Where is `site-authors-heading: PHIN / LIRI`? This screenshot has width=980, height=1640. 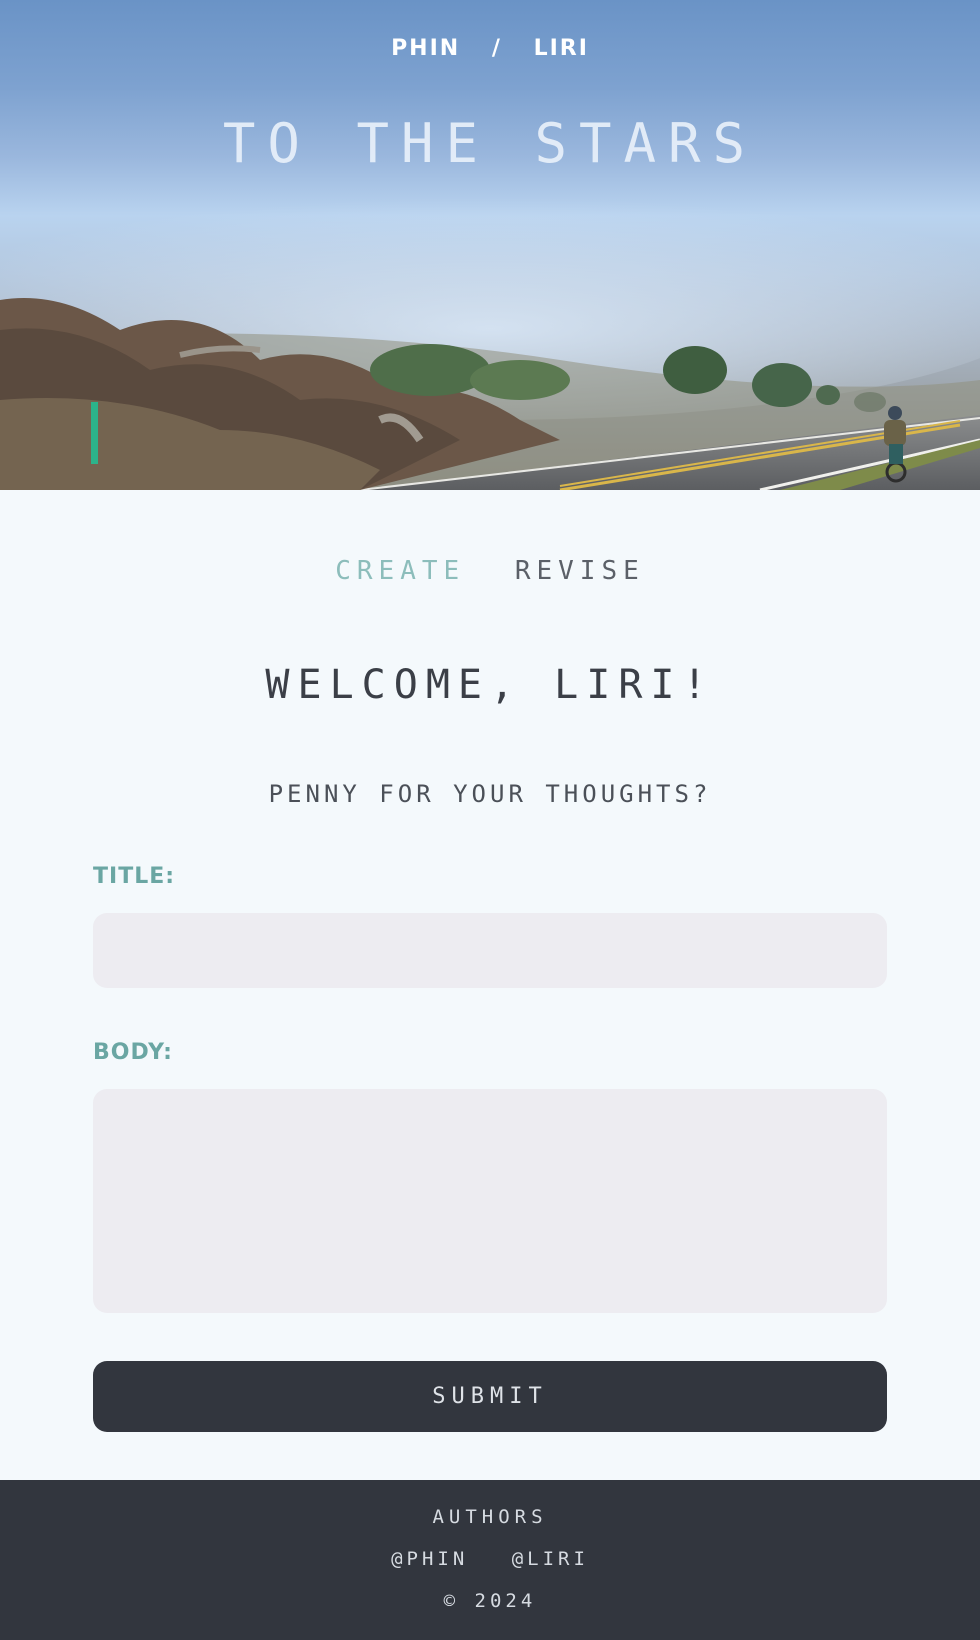 site-authors-heading: PHIN / LIRI is located at coordinates (490, 48).